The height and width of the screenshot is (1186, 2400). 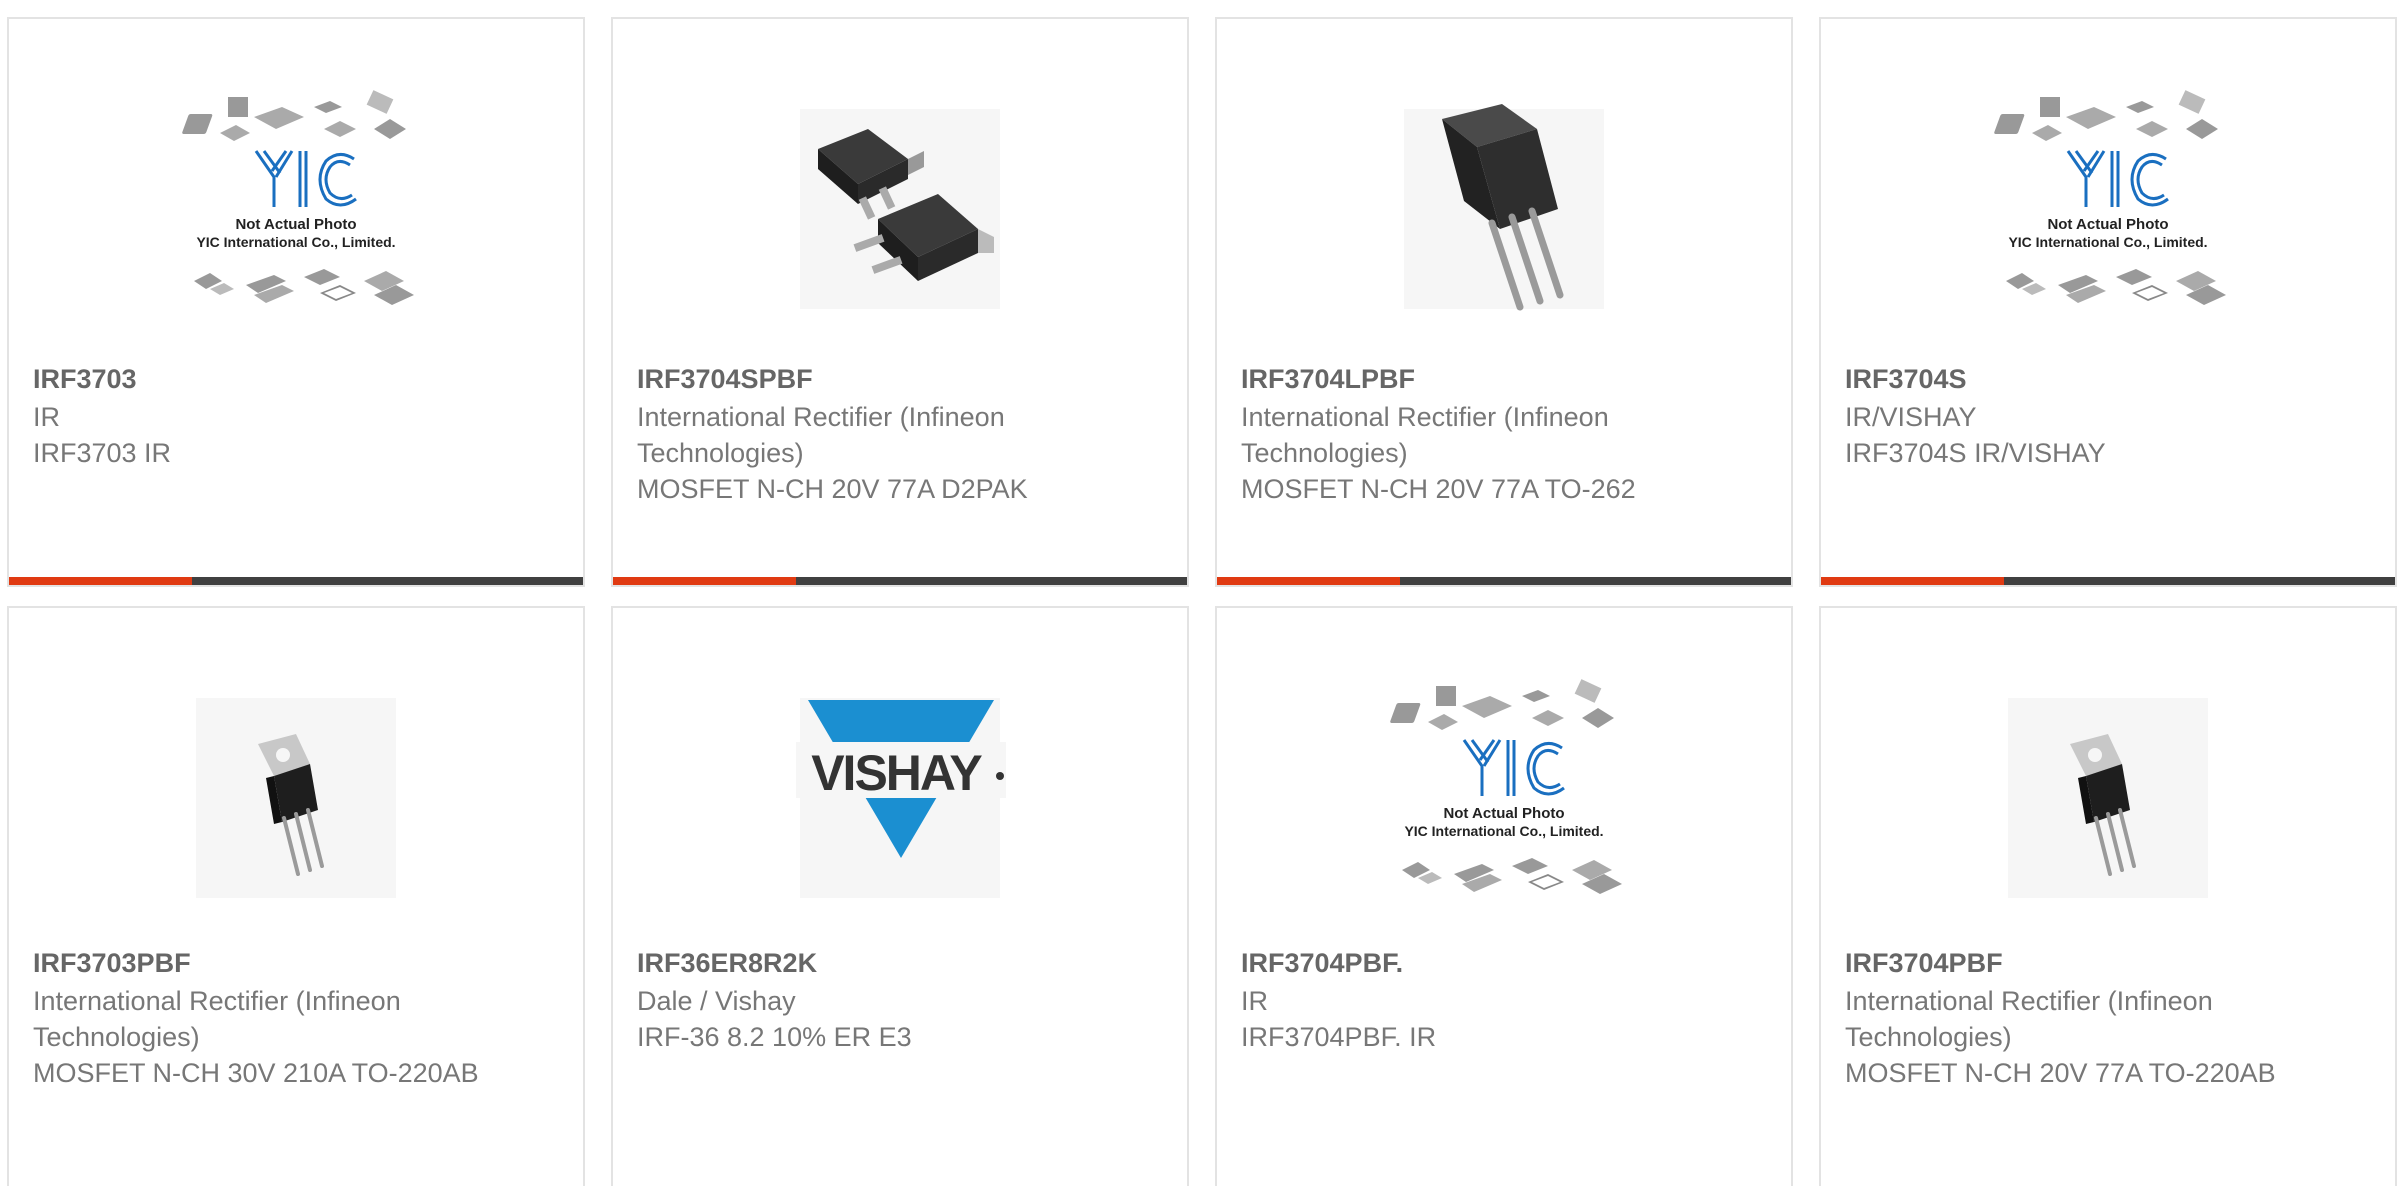 What do you see at coordinates (900, 205) in the screenshot?
I see `d2pak-package-icon` at bounding box center [900, 205].